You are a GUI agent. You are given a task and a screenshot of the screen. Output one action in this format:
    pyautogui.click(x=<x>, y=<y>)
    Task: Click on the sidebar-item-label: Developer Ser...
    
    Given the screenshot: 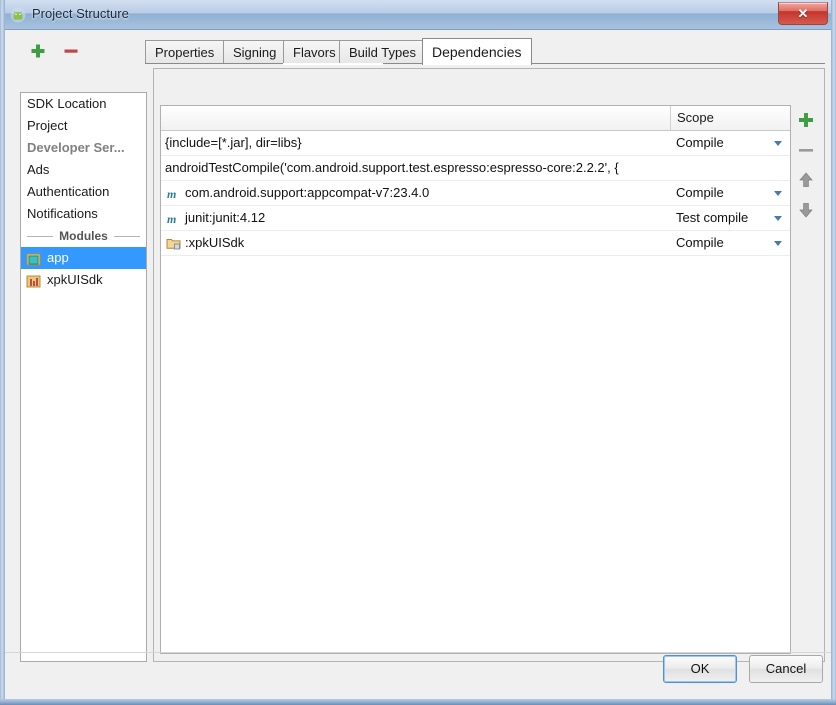 What is the action you would take?
    pyautogui.click(x=76, y=147)
    